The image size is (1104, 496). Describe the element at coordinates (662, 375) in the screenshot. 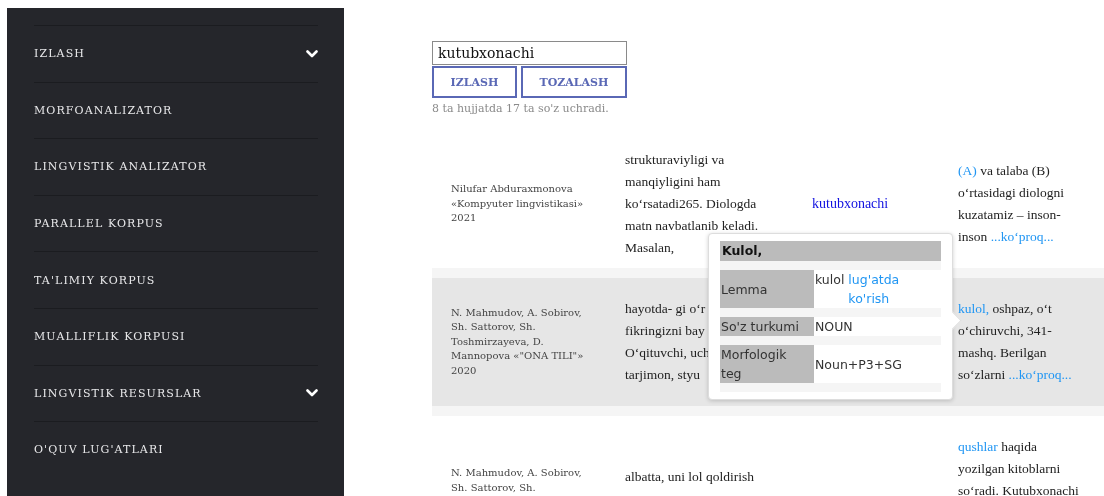

I see `context-line: tarjimon, styu` at that location.